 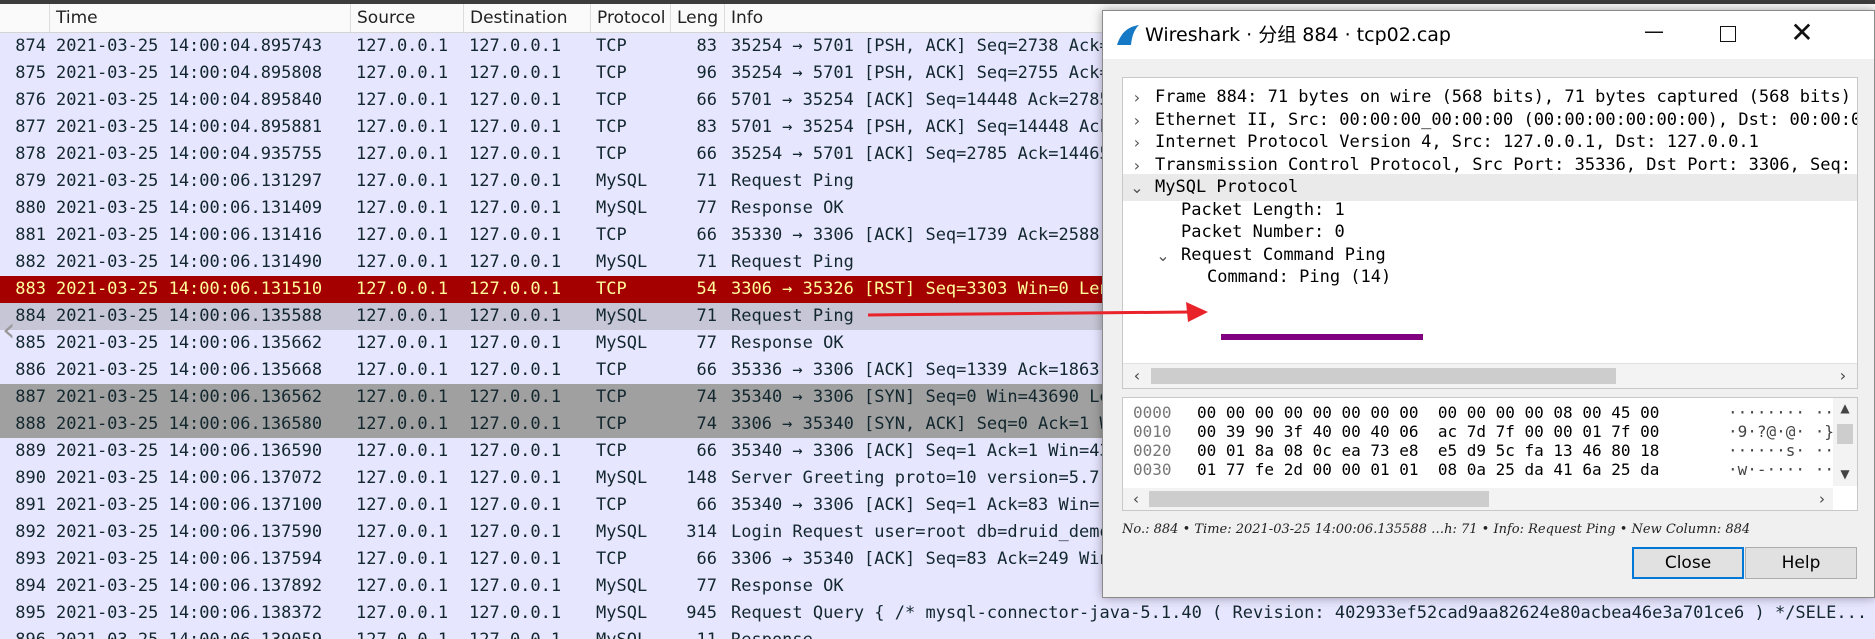 I want to click on packet-number: 887, so click(x=30, y=397).